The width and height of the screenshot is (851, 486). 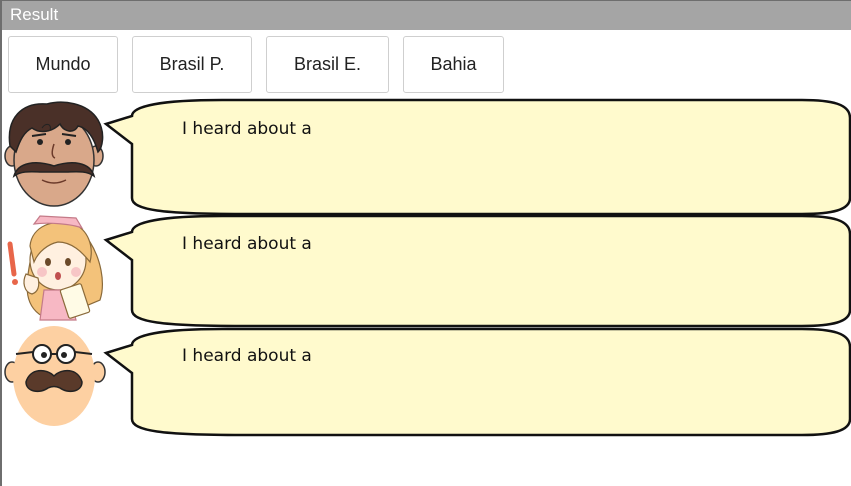 What do you see at coordinates (34, 14) in the screenshot?
I see `window-title: Result` at bounding box center [34, 14].